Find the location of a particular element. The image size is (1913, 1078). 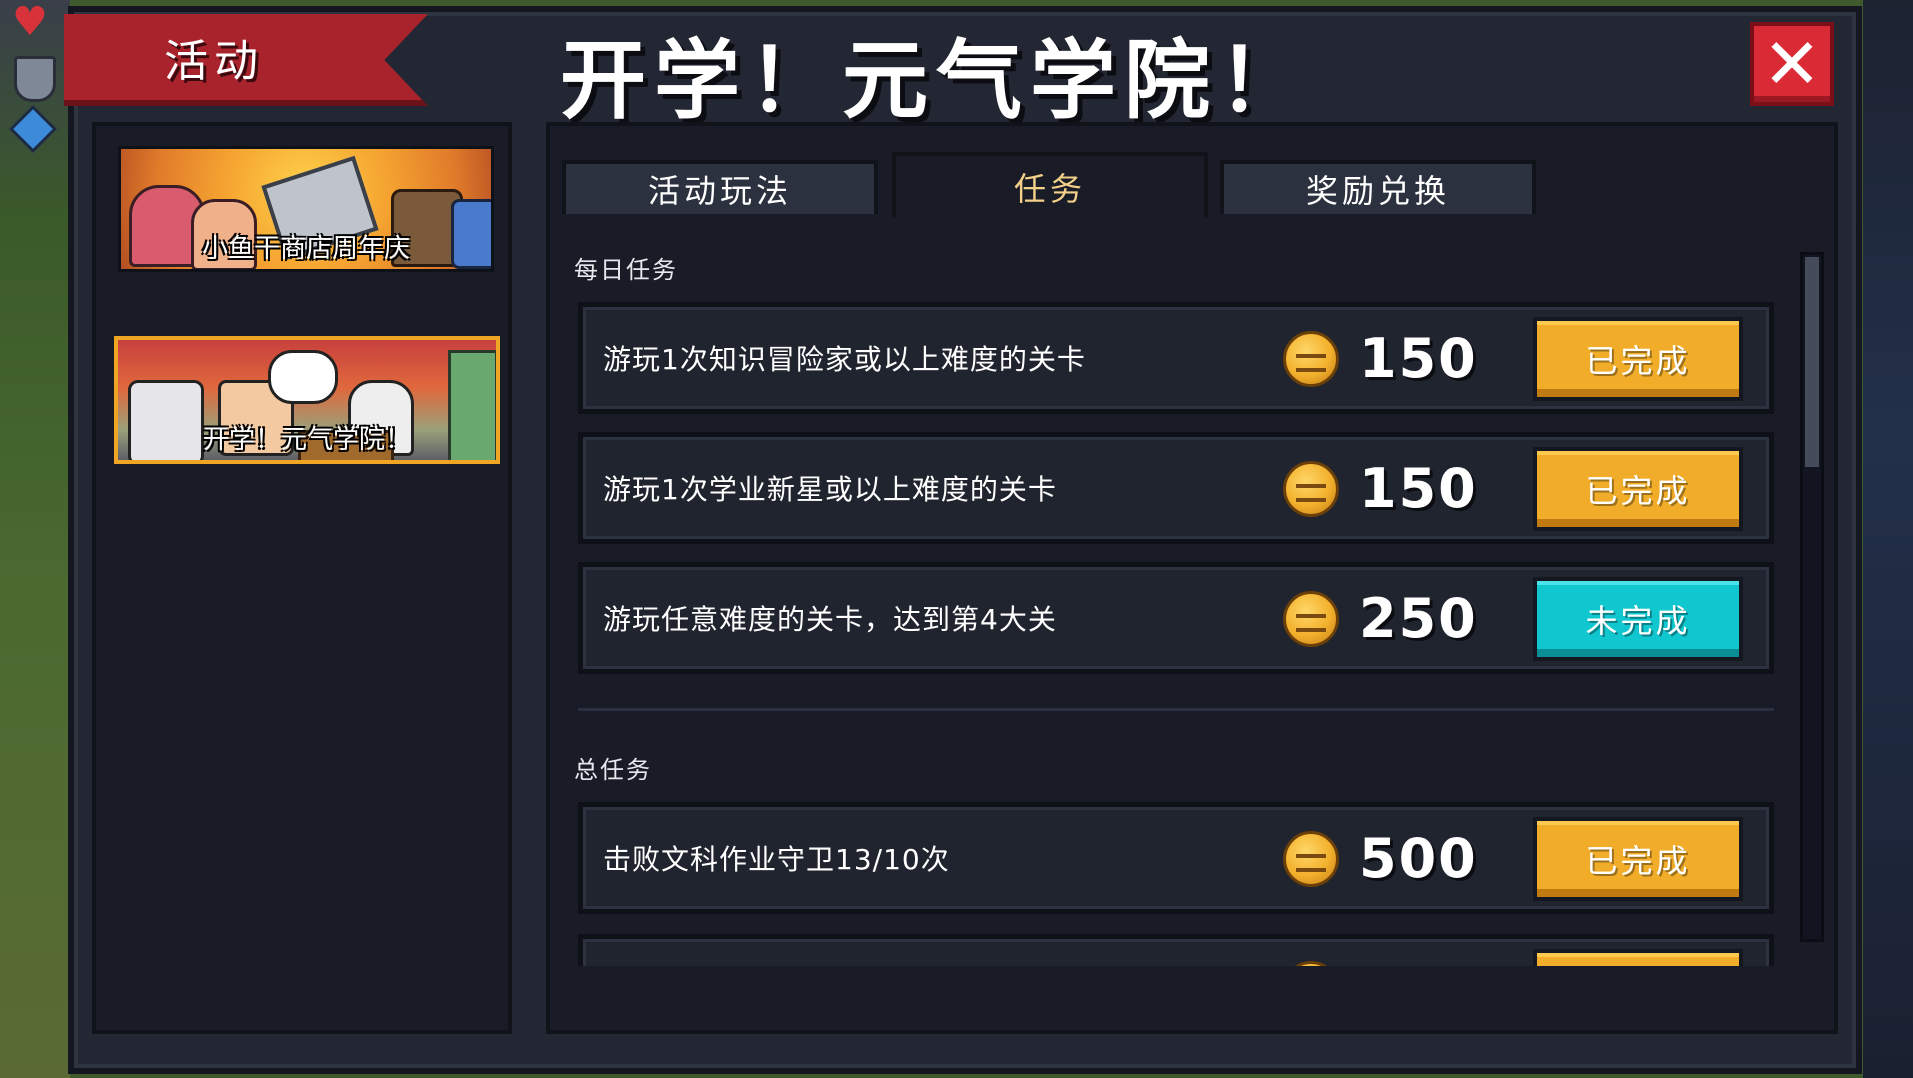

game-world-right is located at coordinates (1888, 539).